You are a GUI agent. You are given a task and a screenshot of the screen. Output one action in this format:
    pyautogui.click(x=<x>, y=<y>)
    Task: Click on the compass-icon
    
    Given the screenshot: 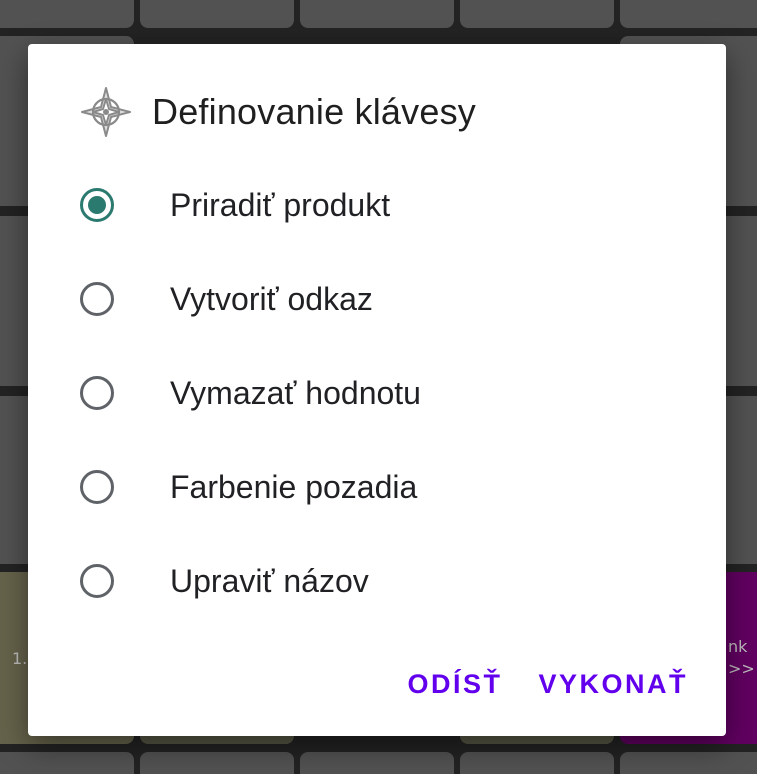 What is the action you would take?
    pyautogui.click(x=106, y=112)
    